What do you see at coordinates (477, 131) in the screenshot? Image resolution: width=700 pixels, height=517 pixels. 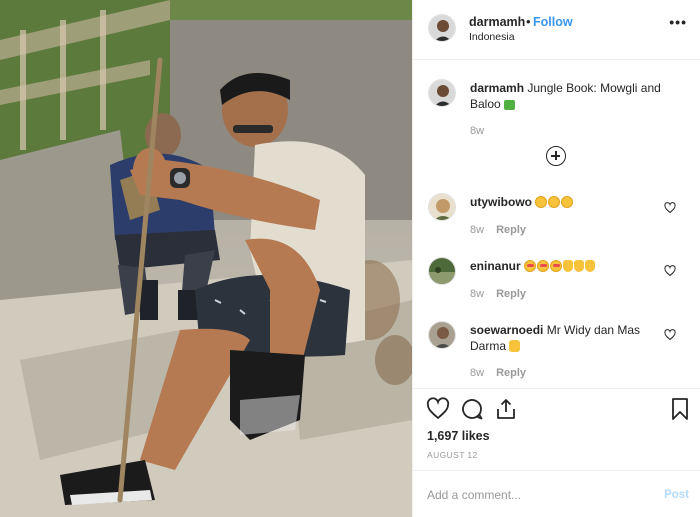 I see `caption-time: 8w` at bounding box center [477, 131].